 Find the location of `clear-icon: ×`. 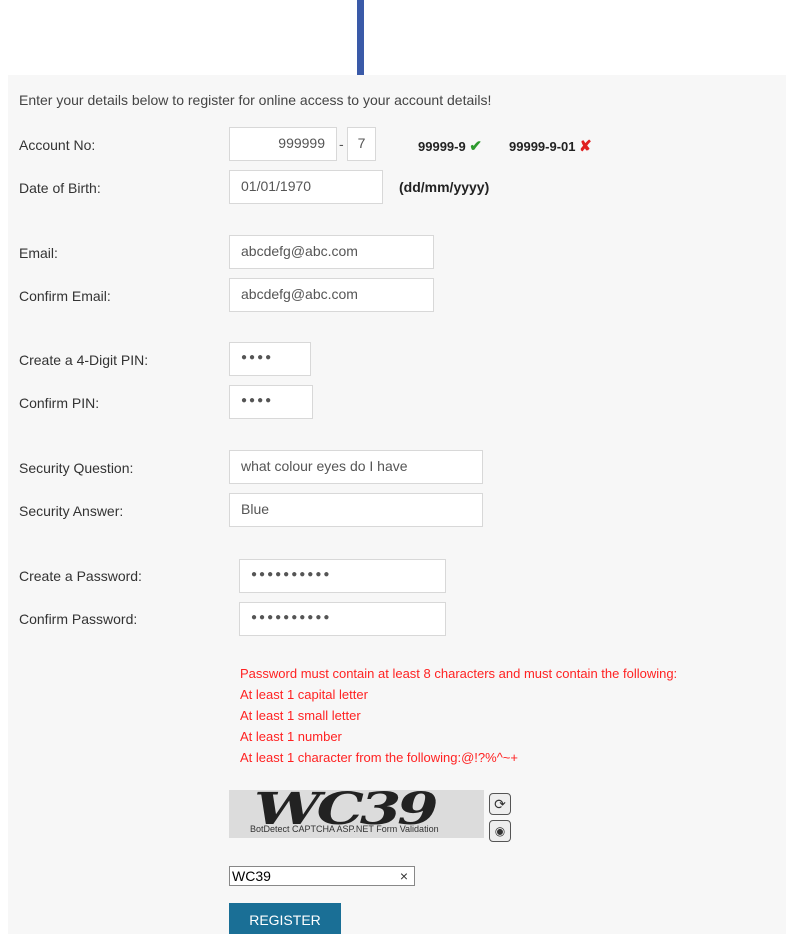

clear-icon: × is located at coordinates (404, 876).